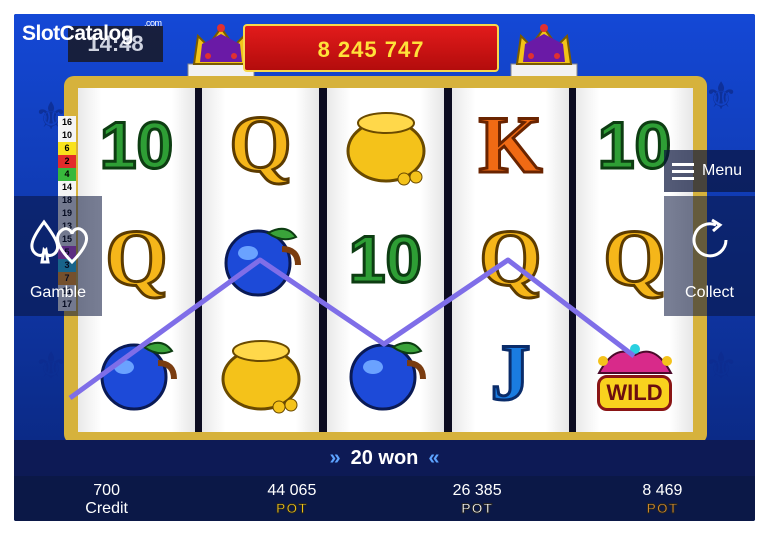 The height and width of the screenshot is (533, 768). What do you see at coordinates (292, 490) in the screenshot?
I see `pot-value: 44 065` at bounding box center [292, 490].